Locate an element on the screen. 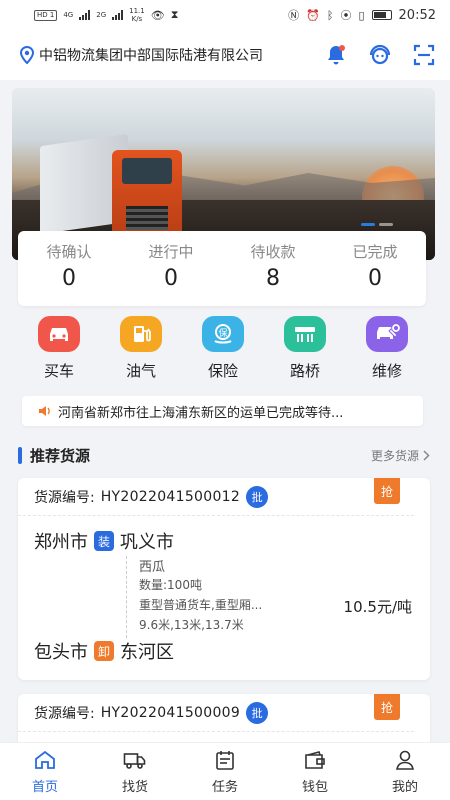 The width and height of the screenshot is (450, 800). tab-label: 任务 is located at coordinates (224, 787).